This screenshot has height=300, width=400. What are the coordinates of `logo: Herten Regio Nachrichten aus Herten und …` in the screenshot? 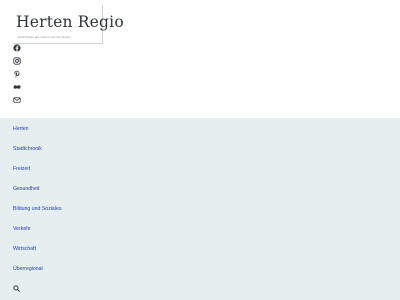 It's located at (69, 24).